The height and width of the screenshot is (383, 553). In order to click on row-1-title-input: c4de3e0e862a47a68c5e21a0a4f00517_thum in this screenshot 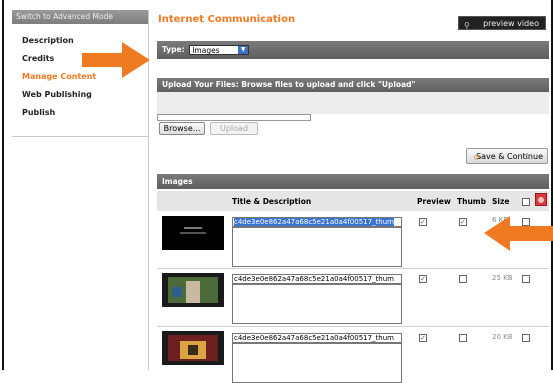, I will do `click(317, 222)`.